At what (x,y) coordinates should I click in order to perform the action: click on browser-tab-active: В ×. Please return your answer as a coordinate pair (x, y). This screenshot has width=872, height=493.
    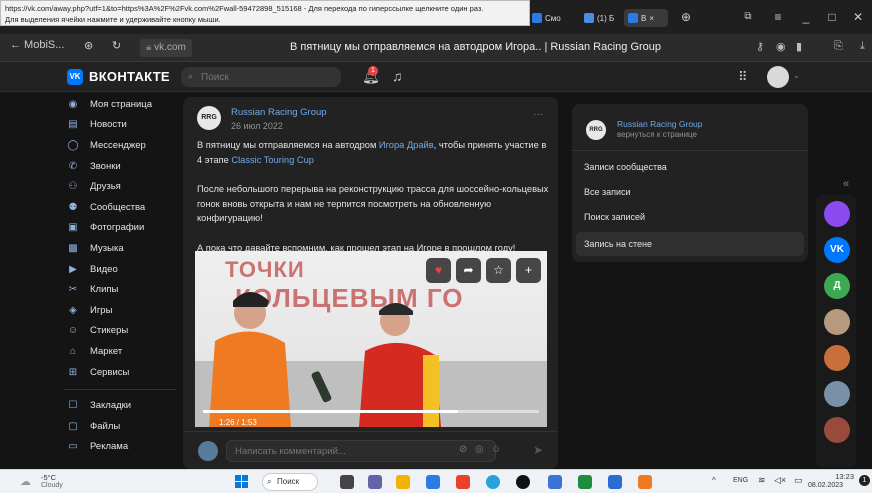
    Looking at the image, I should click on (646, 18).